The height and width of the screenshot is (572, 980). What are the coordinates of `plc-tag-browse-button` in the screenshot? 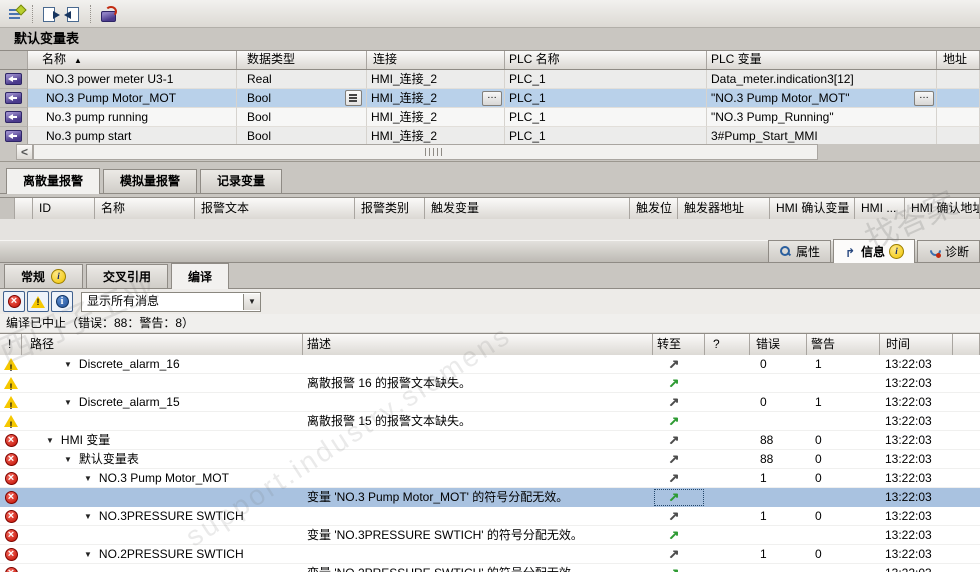 It's located at (924, 98).